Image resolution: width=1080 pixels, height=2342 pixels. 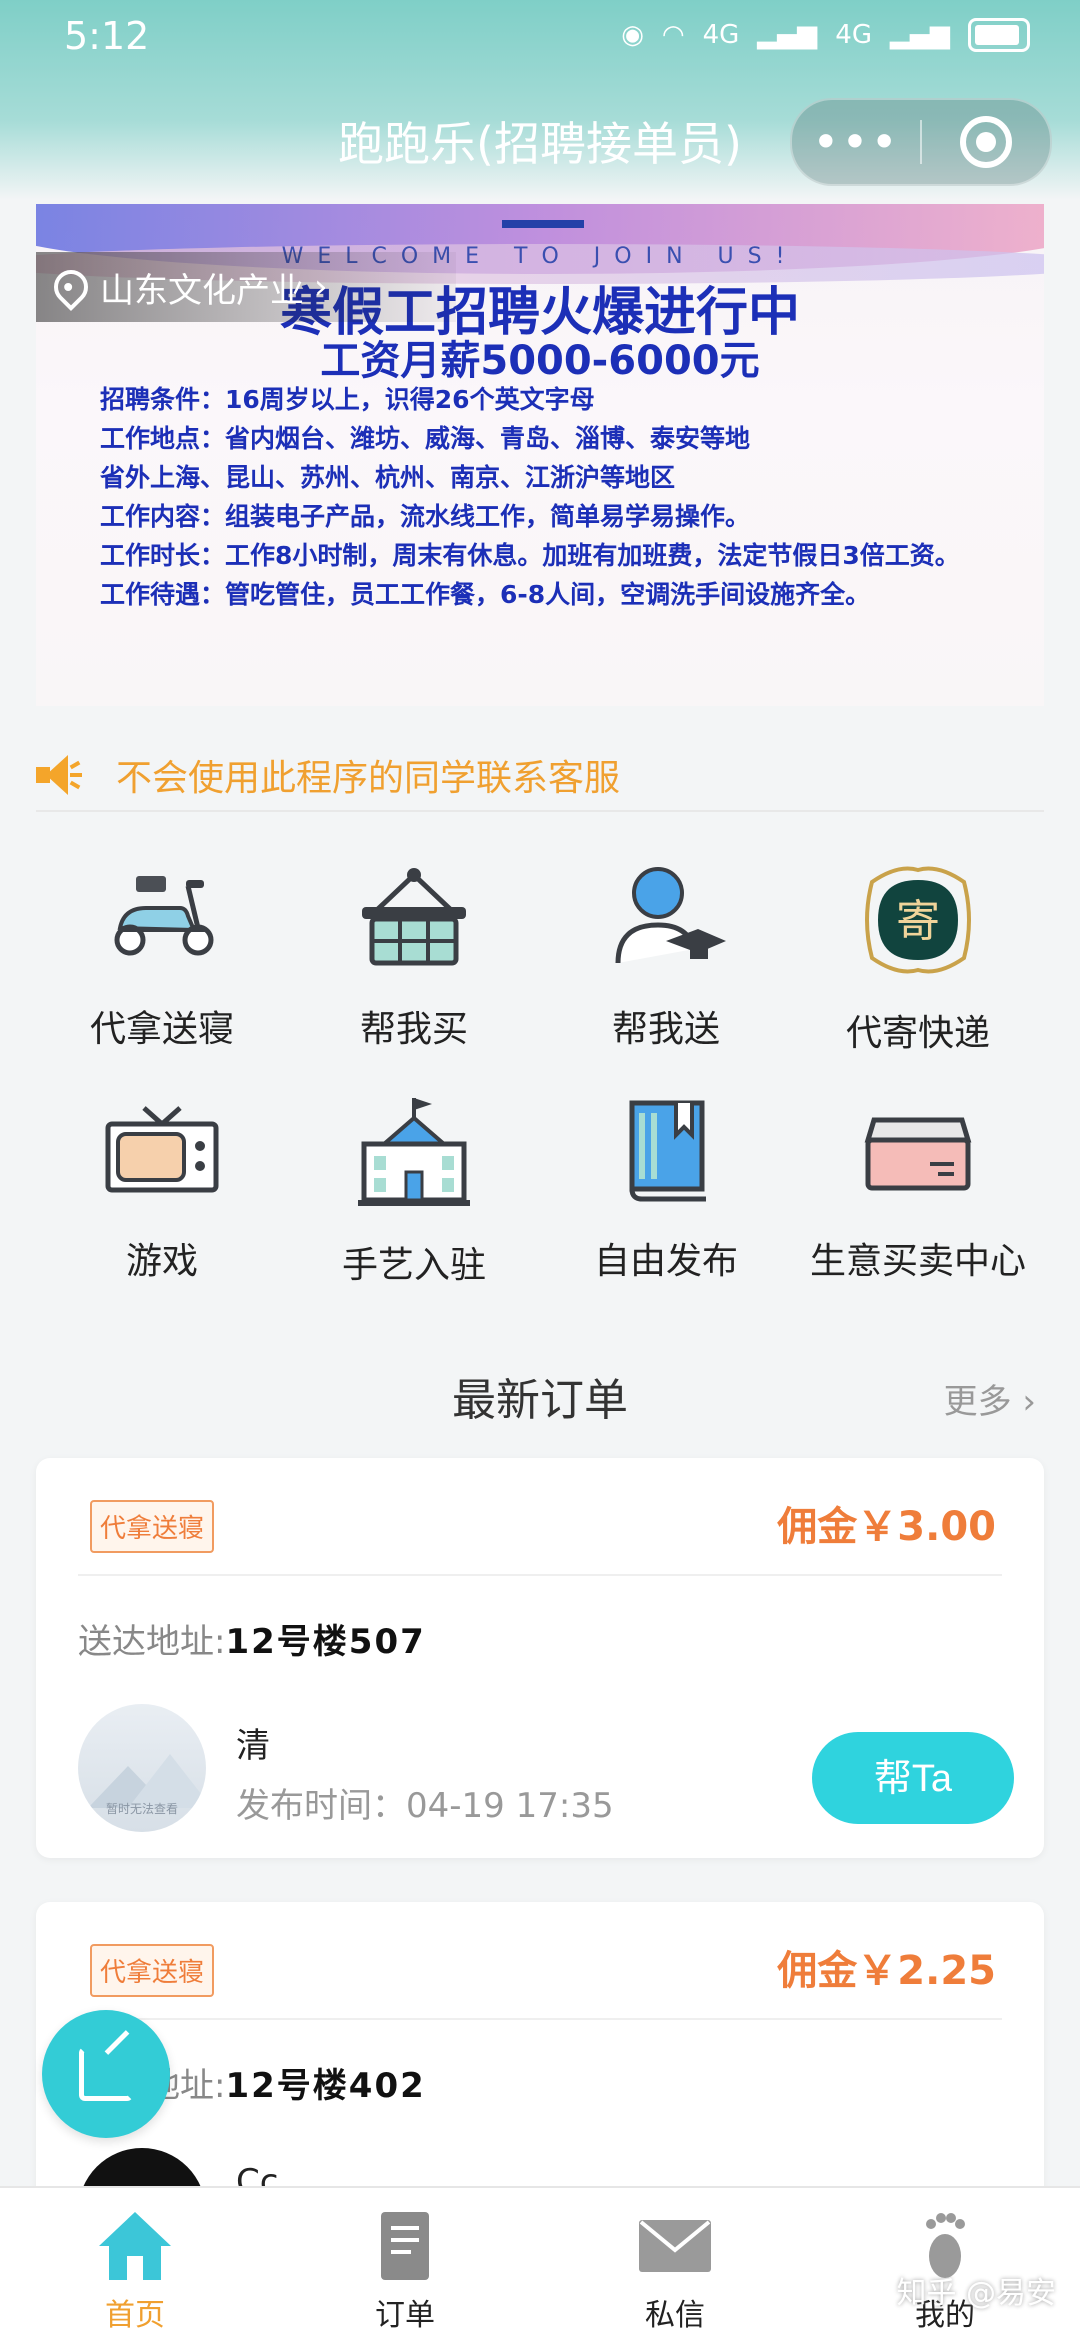 I want to click on tab-label: 首页, so click(x=135, y=2315).